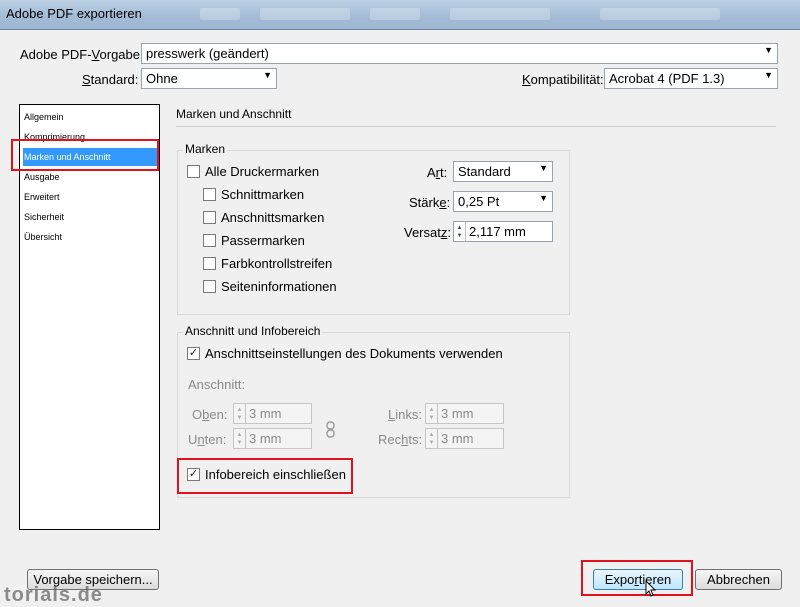 The image size is (800, 607). I want to click on weight-select: 0,25 Pt ▼, so click(503, 201).